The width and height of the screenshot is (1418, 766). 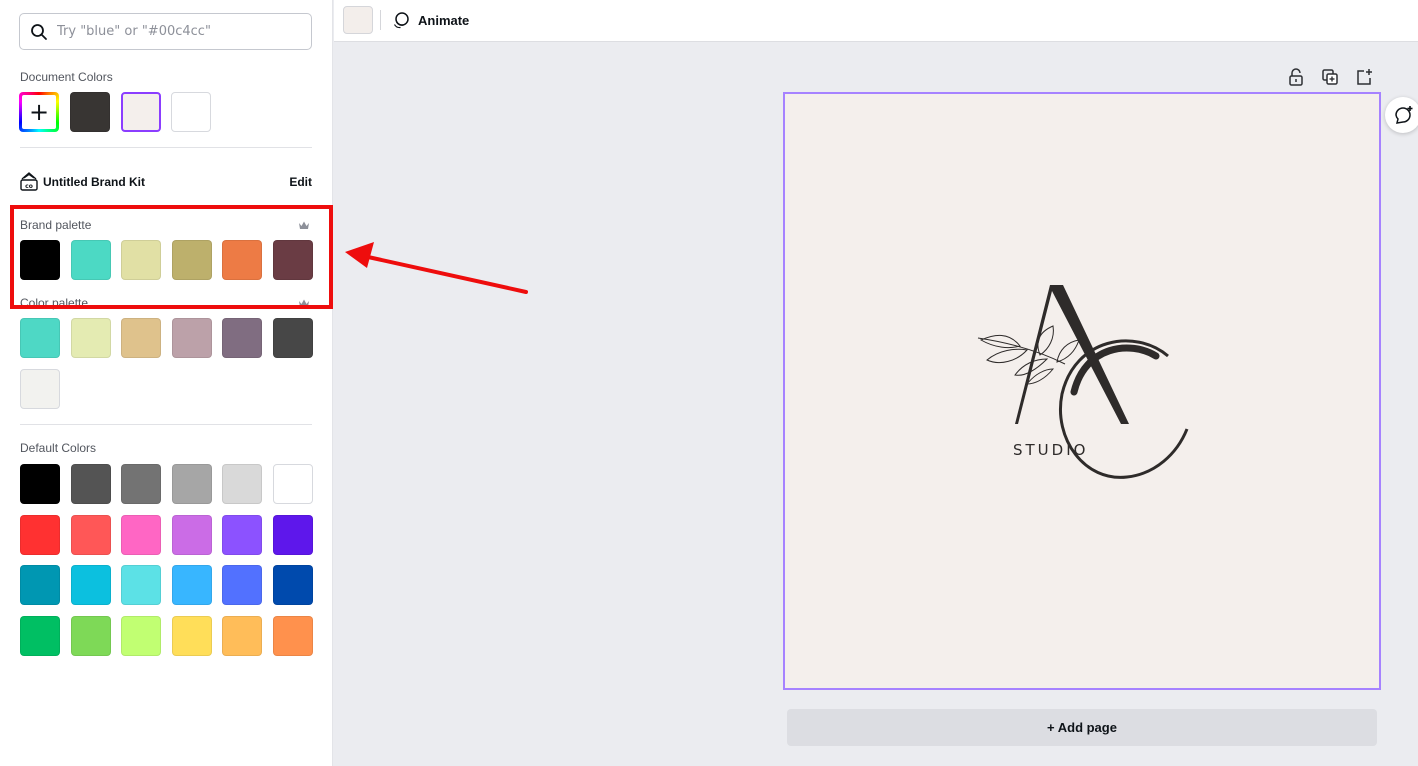 What do you see at coordinates (1072, 354) in the screenshot?
I see `logo-letter-a` at bounding box center [1072, 354].